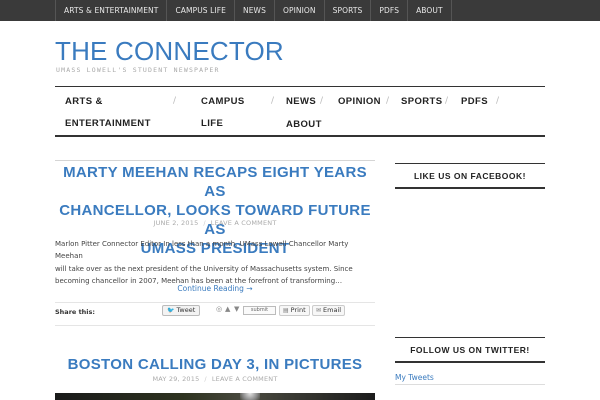  Describe the element at coordinates (227, 309) in the screenshot. I see `thumb-up-icon: ▲` at that location.